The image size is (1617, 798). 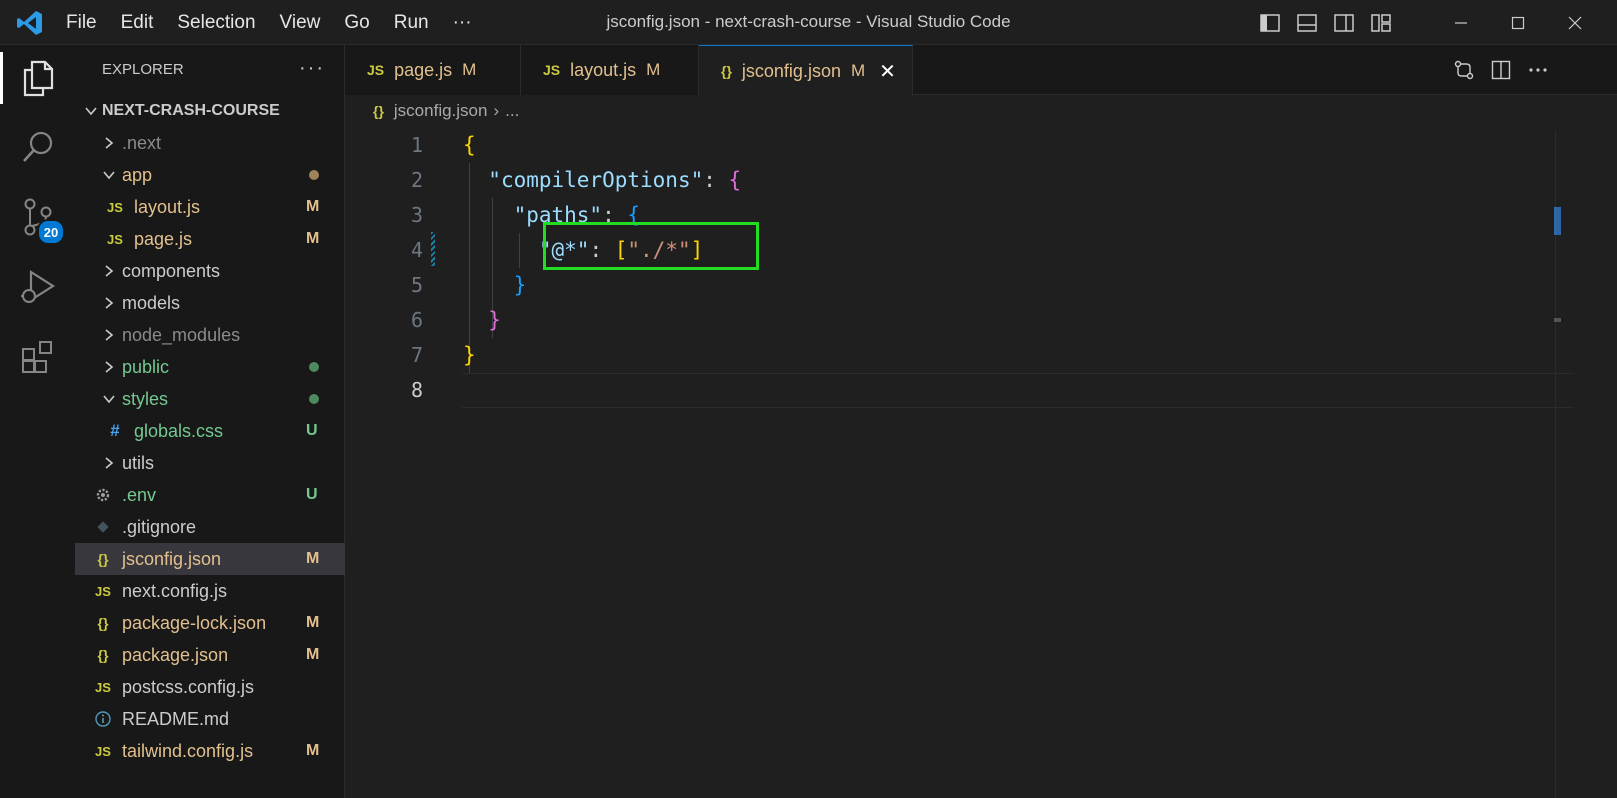 I want to click on files-icon, so click(x=38, y=78).